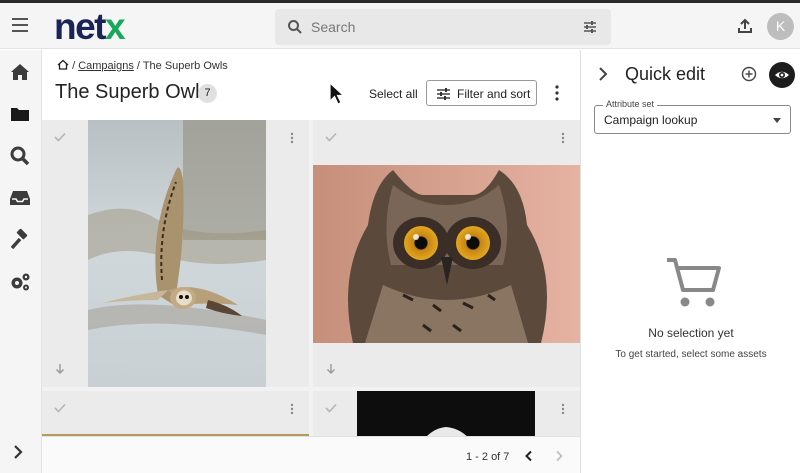  I want to click on mouse-cursor-icon, so click(337, 93).